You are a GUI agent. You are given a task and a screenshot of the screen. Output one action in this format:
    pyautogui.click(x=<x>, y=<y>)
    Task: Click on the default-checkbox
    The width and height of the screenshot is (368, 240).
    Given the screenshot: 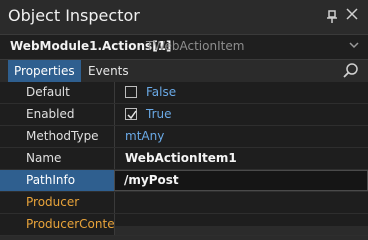 What is the action you would take?
    pyautogui.click(x=131, y=92)
    